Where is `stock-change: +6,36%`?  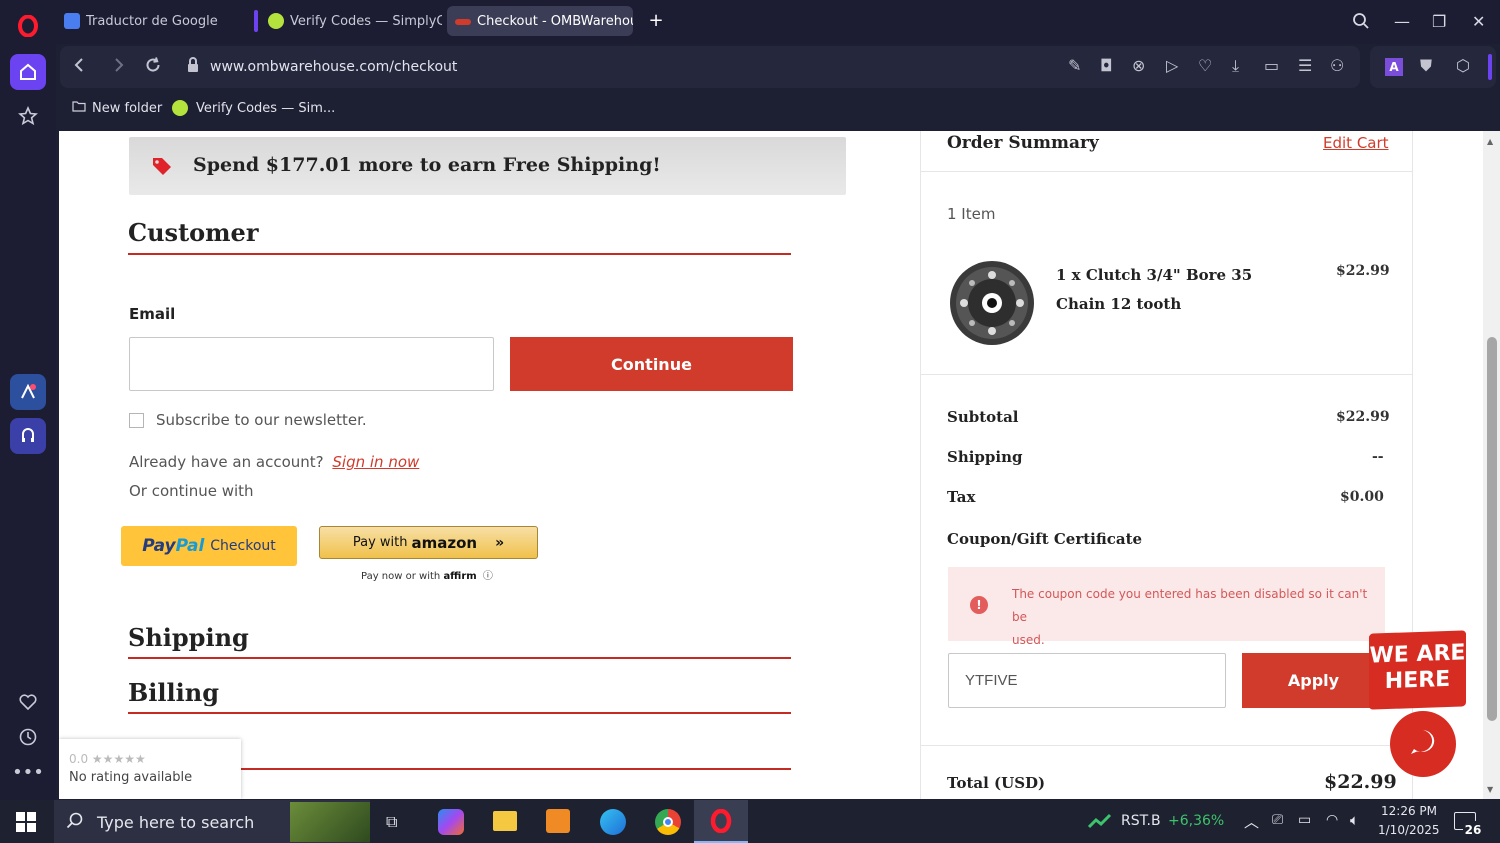
stock-change: +6,36% is located at coordinates (1196, 821).